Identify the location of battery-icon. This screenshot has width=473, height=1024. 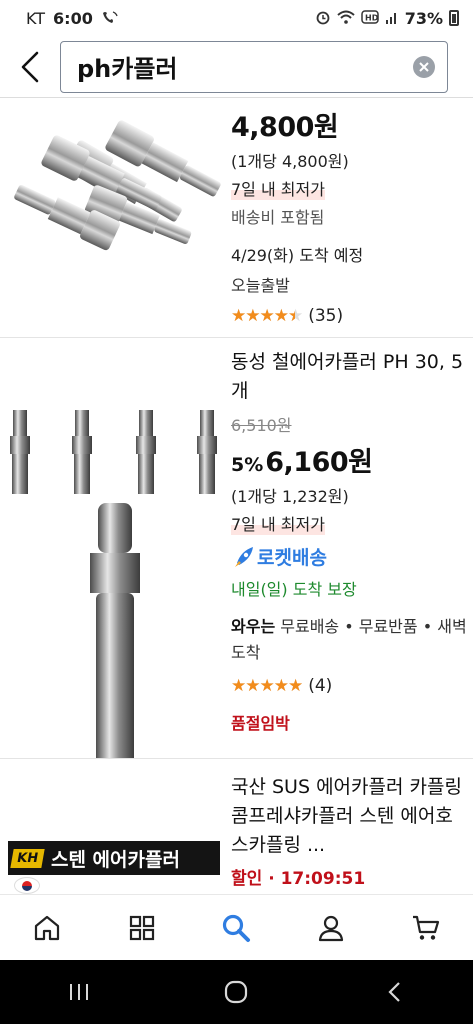
(454, 18).